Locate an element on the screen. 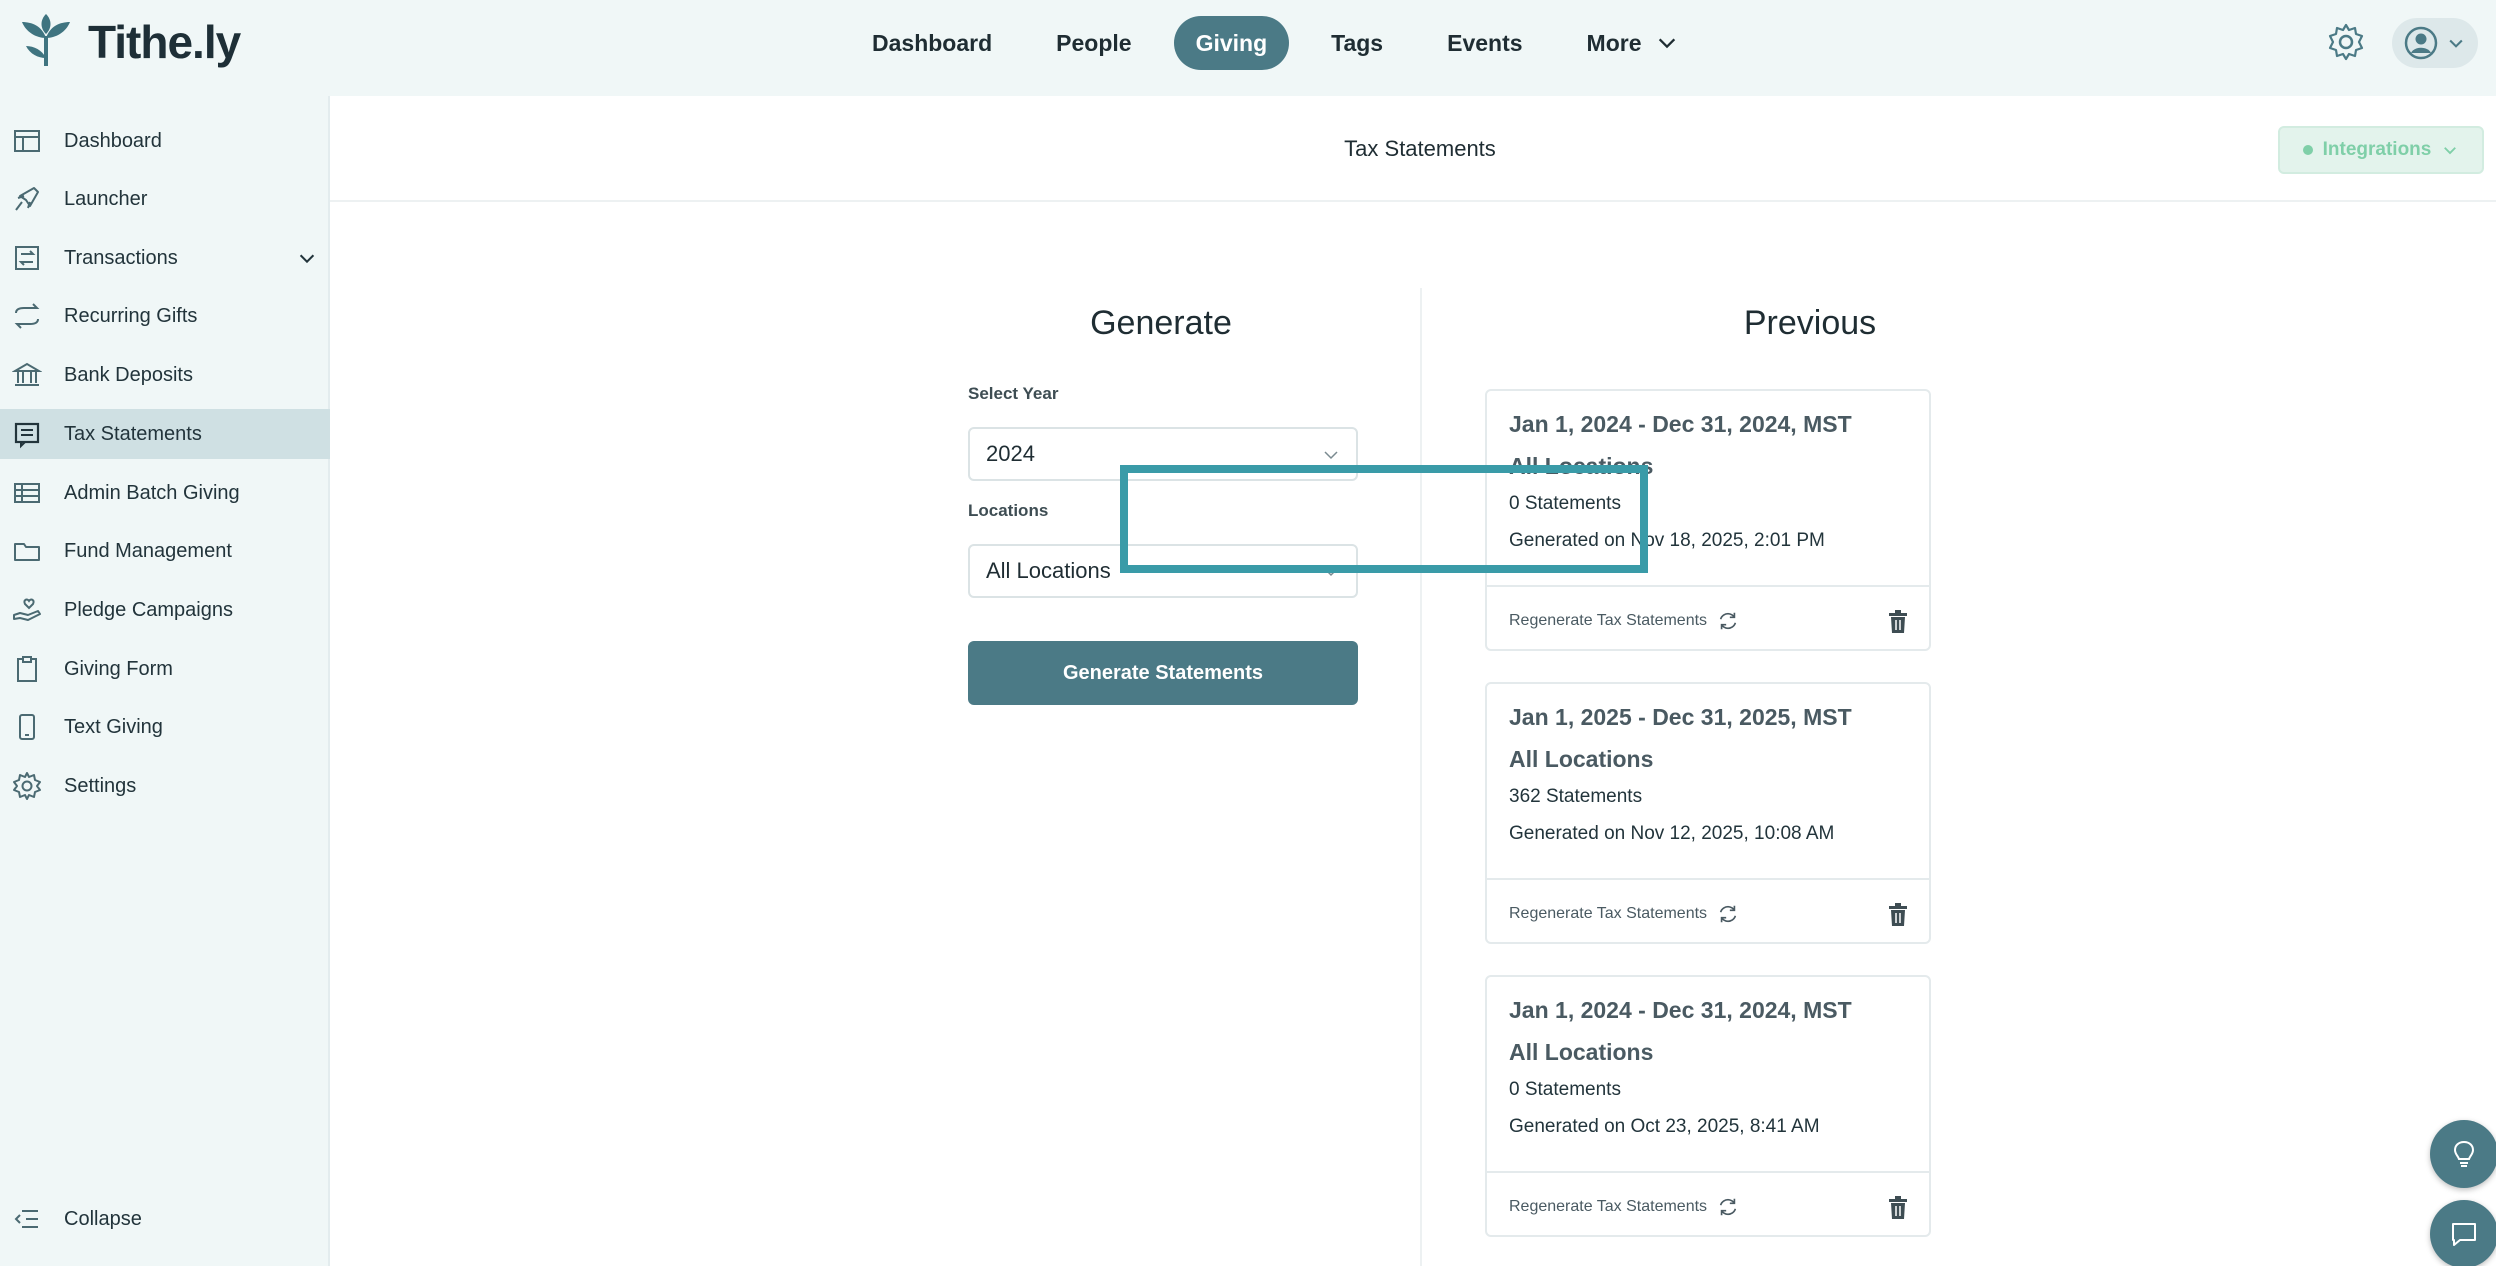 The width and height of the screenshot is (2496, 1266). nav-label: Tags is located at coordinates (1357, 43).